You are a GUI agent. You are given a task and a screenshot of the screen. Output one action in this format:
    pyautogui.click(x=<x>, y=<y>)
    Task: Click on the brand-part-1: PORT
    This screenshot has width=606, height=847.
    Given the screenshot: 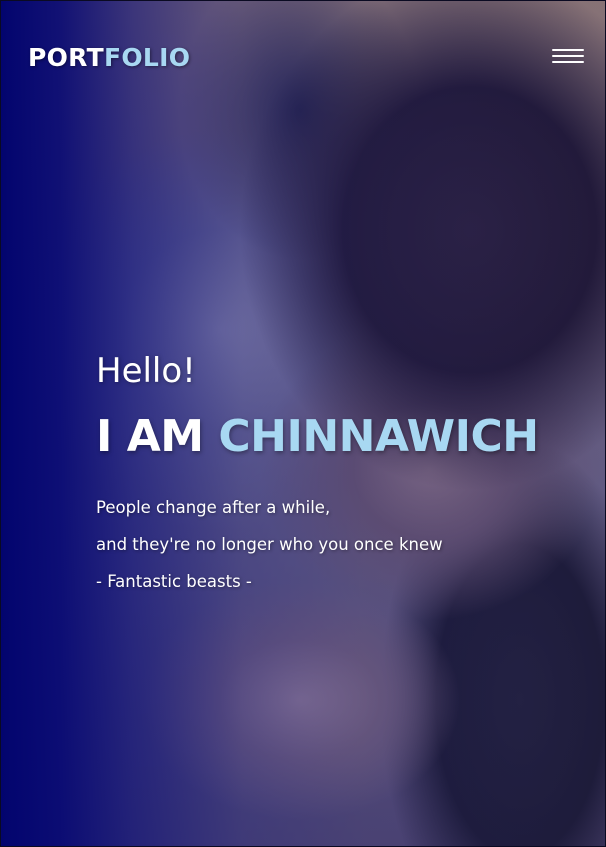 What is the action you would take?
    pyautogui.click(x=66, y=57)
    